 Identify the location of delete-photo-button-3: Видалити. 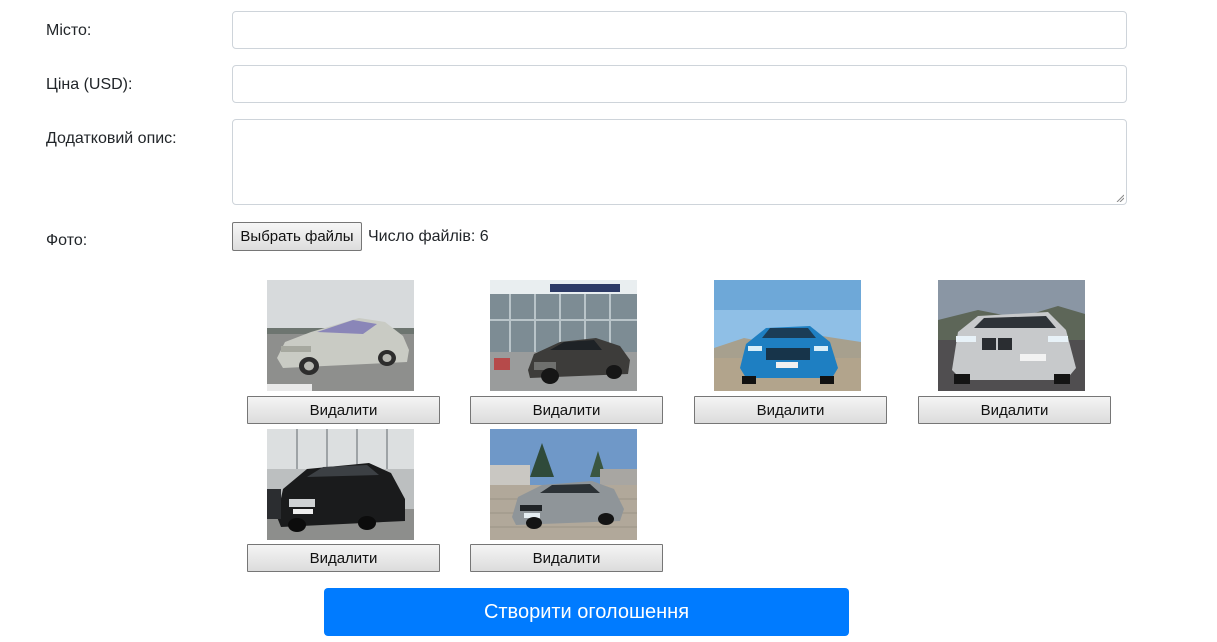
(790, 410).